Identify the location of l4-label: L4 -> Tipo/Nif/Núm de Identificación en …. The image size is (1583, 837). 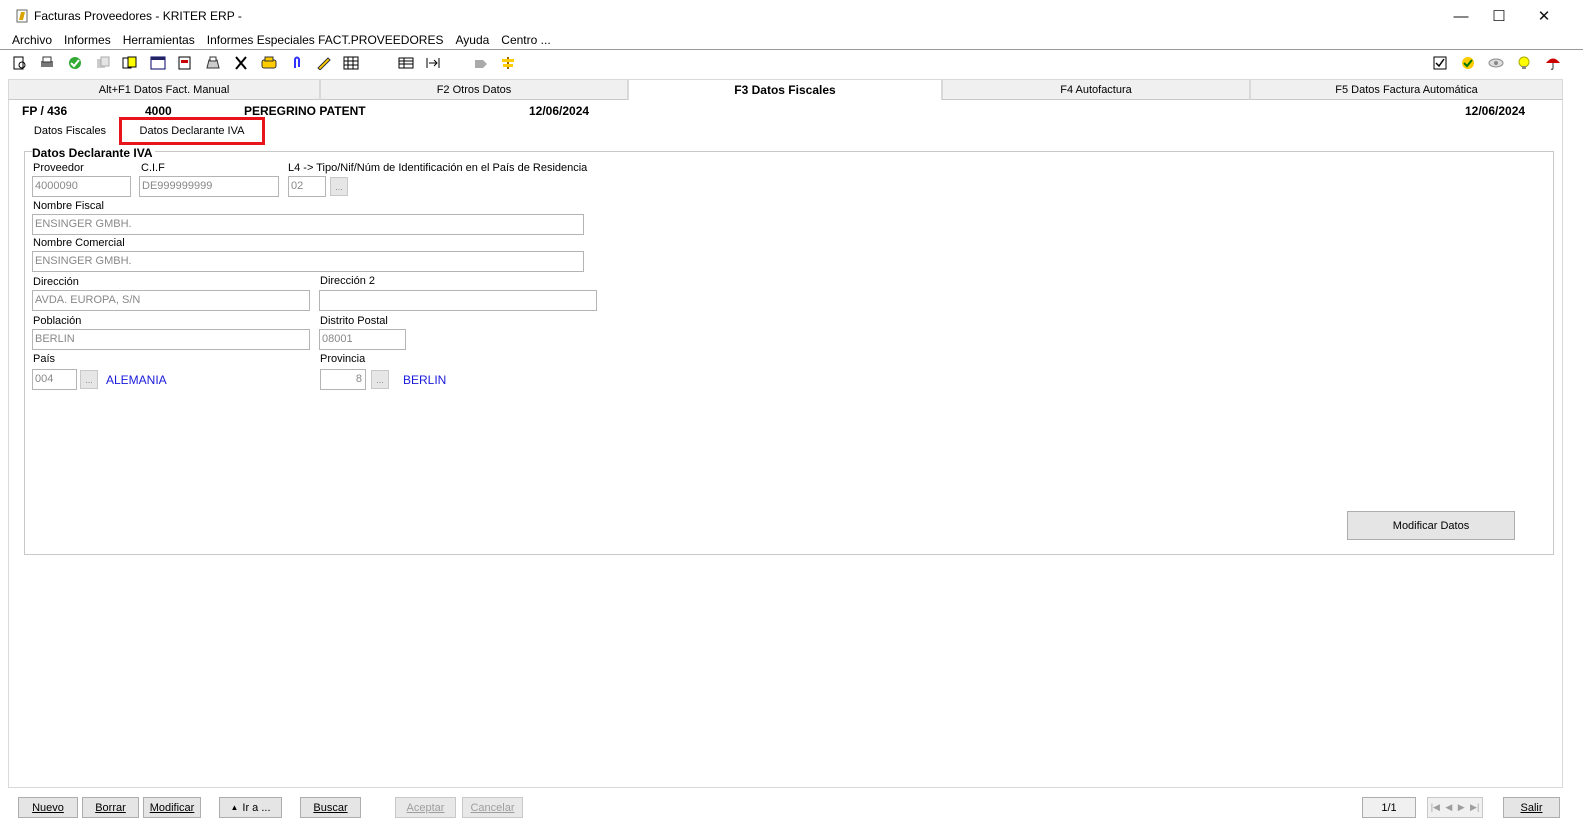
(438, 168).